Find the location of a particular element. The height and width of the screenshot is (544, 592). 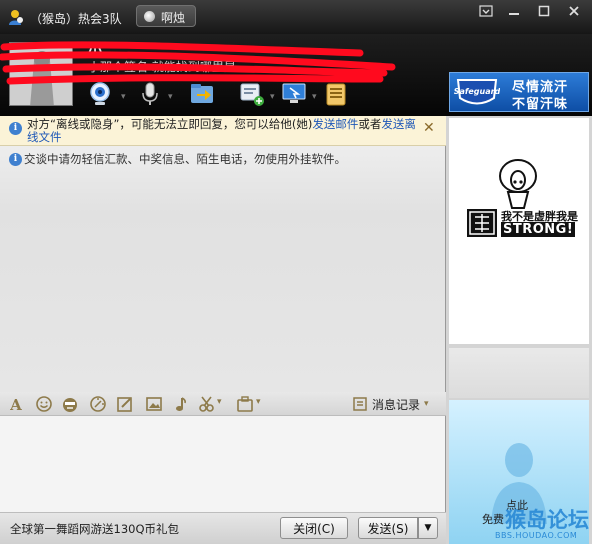

send-email-link: 发送邮件 is located at coordinates (335, 124).